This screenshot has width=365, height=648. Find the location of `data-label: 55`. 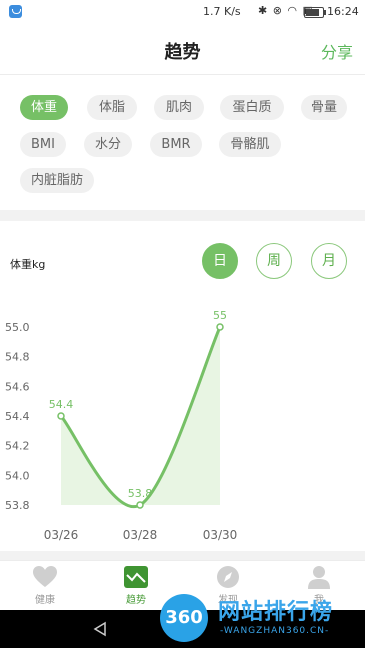

data-label: 55 is located at coordinates (220, 315).